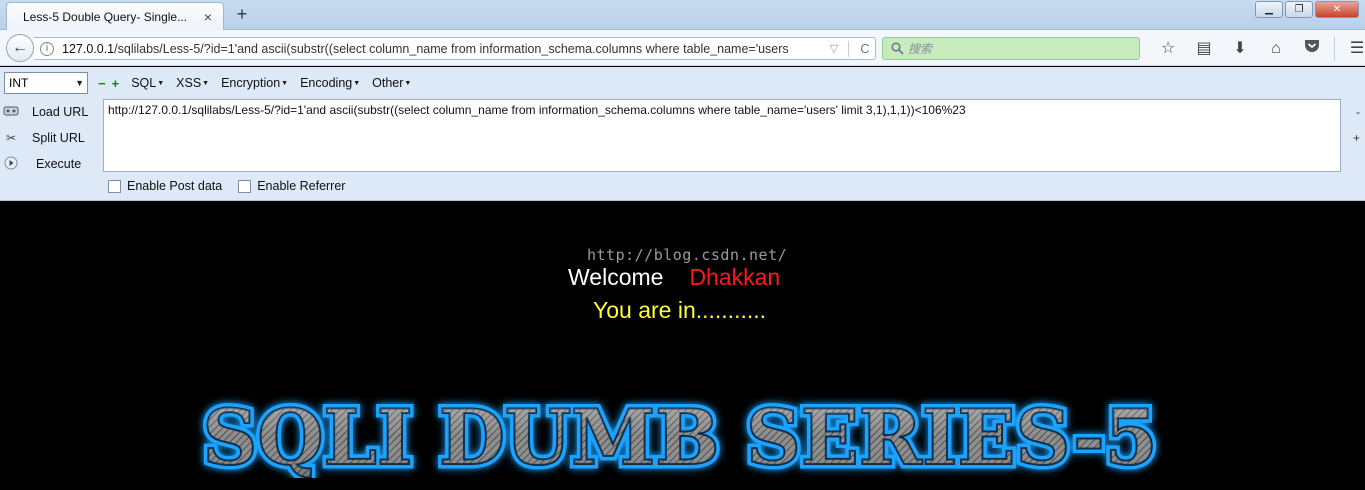 The height and width of the screenshot is (490, 1365). I want to click on home-icon: ⌂, so click(1276, 49).